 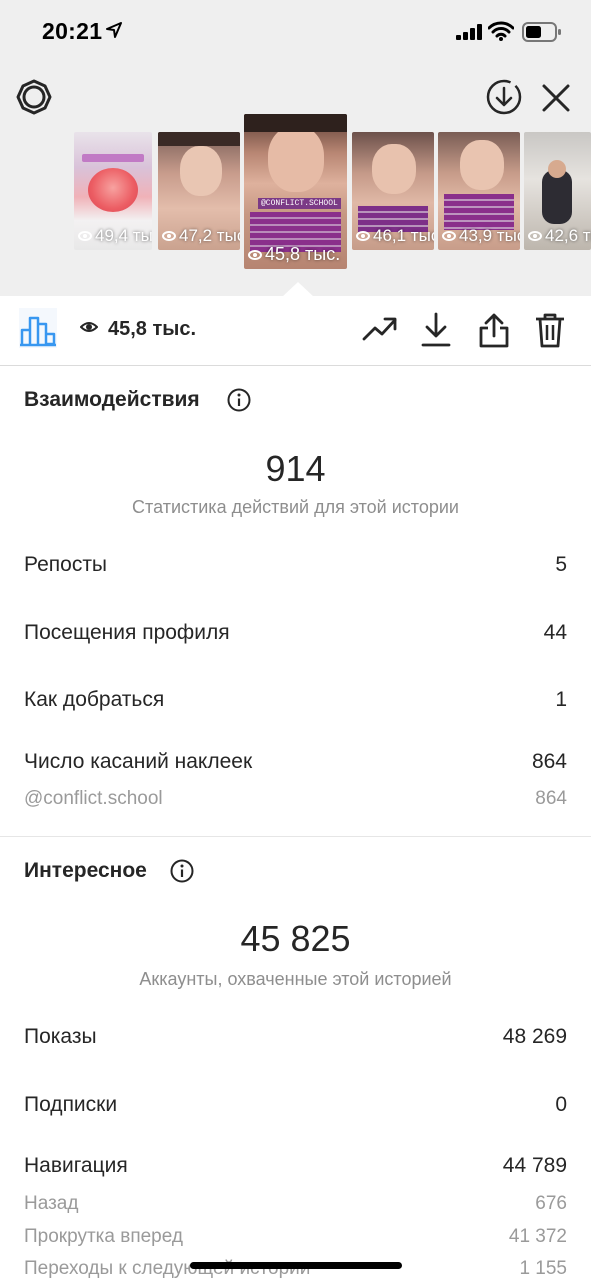 I want to click on share-icon, so click(x=494, y=330).